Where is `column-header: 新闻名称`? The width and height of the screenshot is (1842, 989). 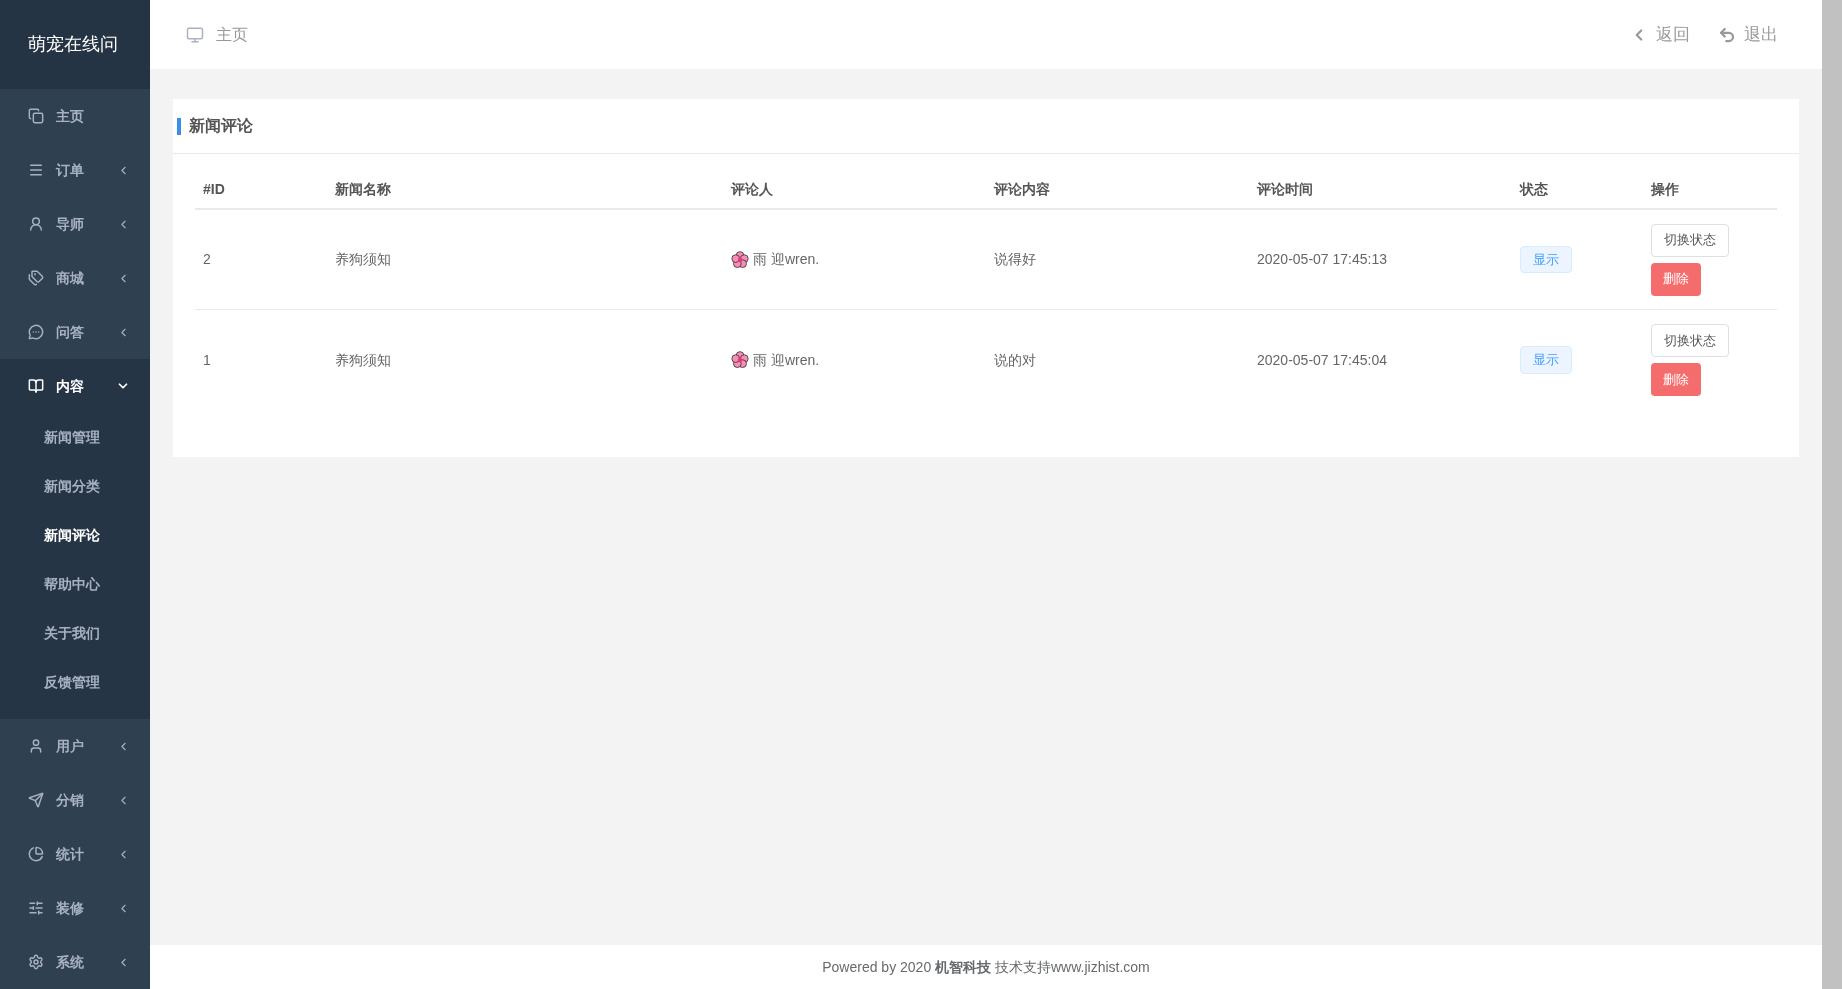 column-header: 新闻名称 is located at coordinates (363, 189).